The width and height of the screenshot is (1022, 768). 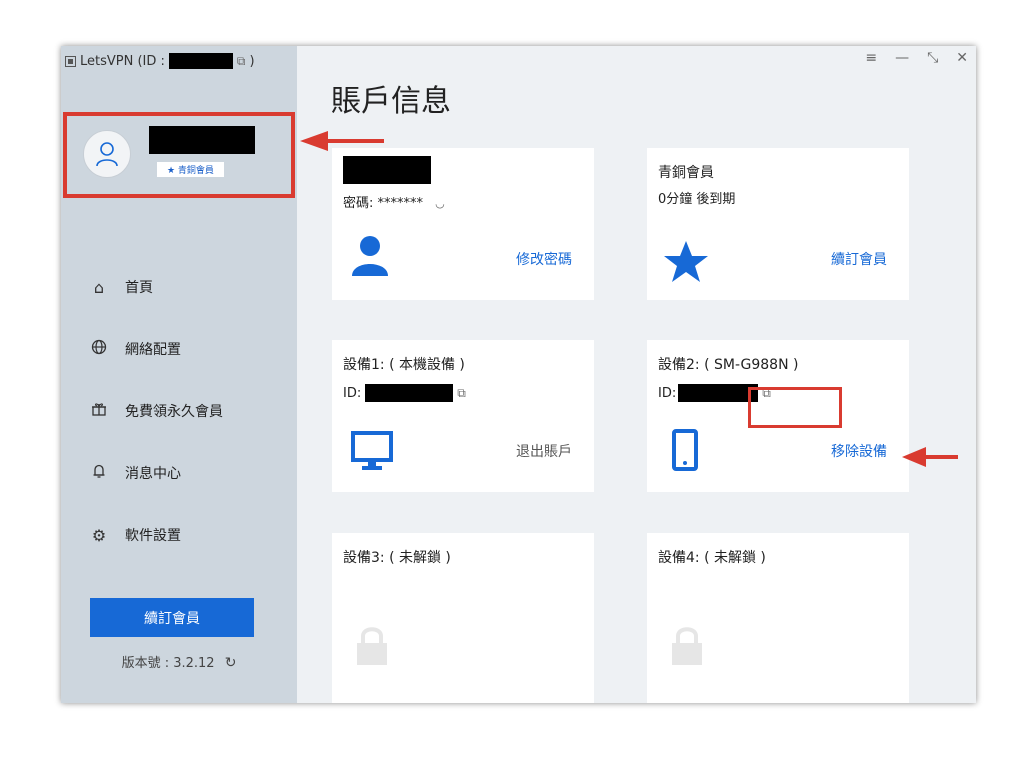 I want to click on sidebar-item-settings: ⚙ 軟件設置, so click(x=179, y=535).